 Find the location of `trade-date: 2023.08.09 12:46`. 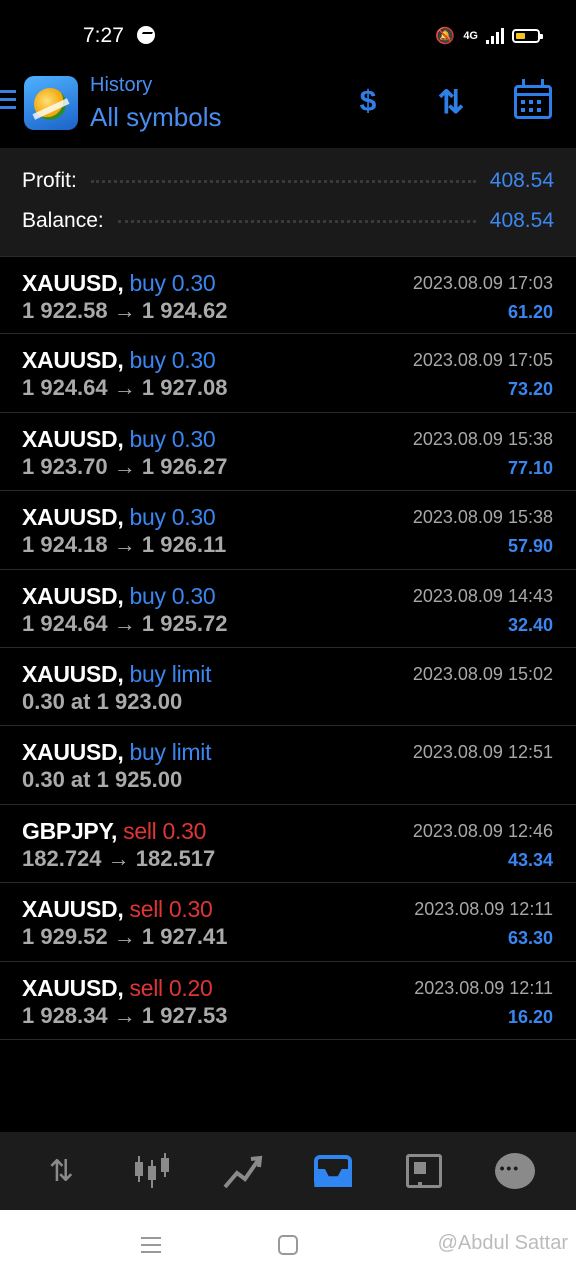

trade-date: 2023.08.09 12:46 is located at coordinates (482, 830).